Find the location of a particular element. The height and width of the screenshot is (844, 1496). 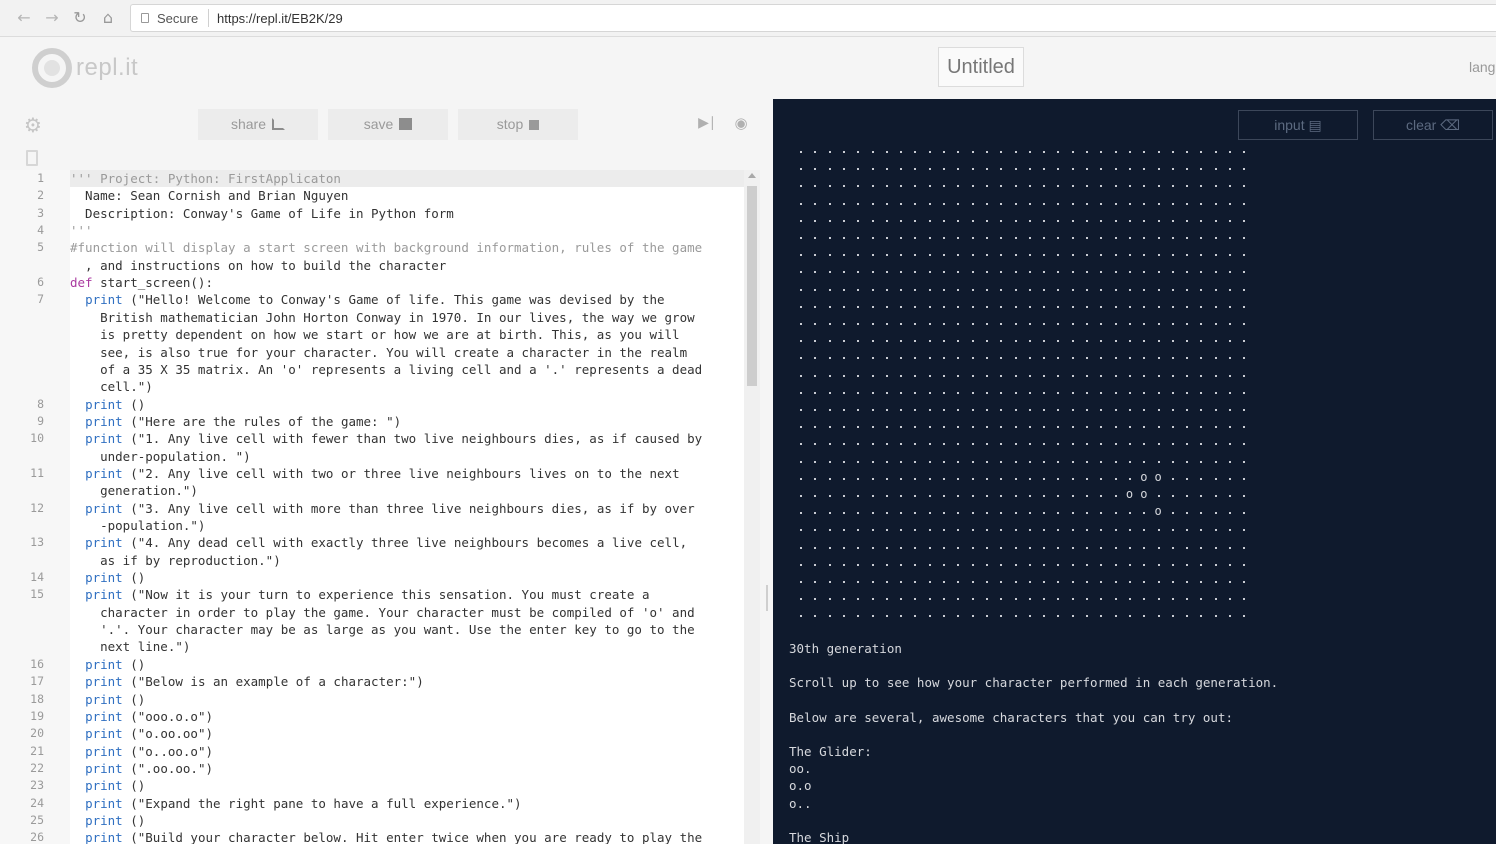

replit-logo-icon is located at coordinates (52, 68).